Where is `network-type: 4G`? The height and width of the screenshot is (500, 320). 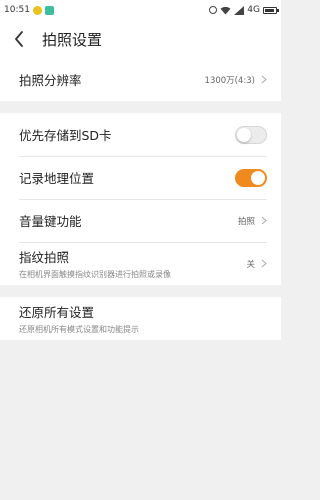 network-type: 4G is located at coordinates (253, 10).